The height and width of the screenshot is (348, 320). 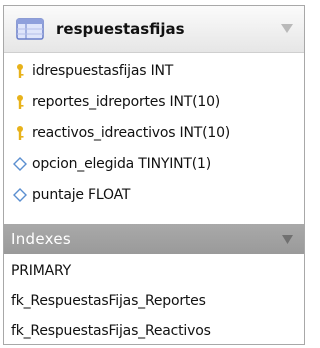 What do you see at coordinates (121, 163) in the screenshot?
I see `column-label: opcion_elegida TINYINT(1)` at bounding box center [121, 163].